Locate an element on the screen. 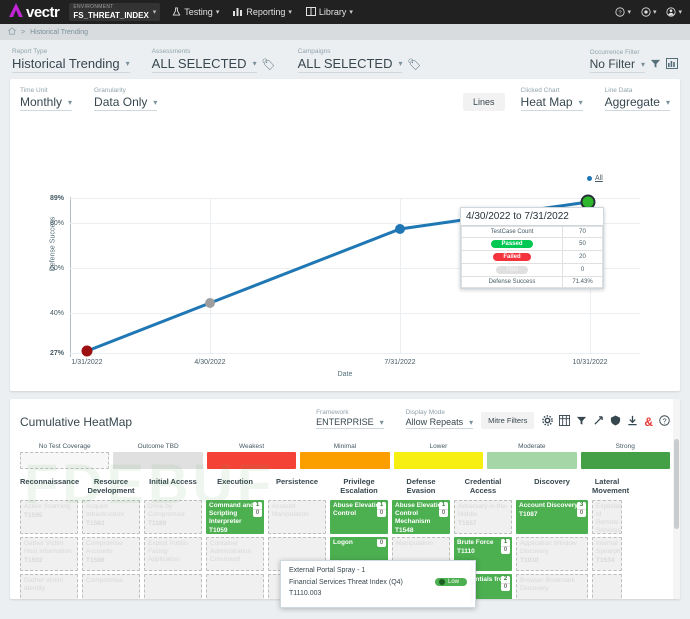  tooltip-campaign-name: Financial Services Threat Index (Q4) is located at coordinates (346, 582).